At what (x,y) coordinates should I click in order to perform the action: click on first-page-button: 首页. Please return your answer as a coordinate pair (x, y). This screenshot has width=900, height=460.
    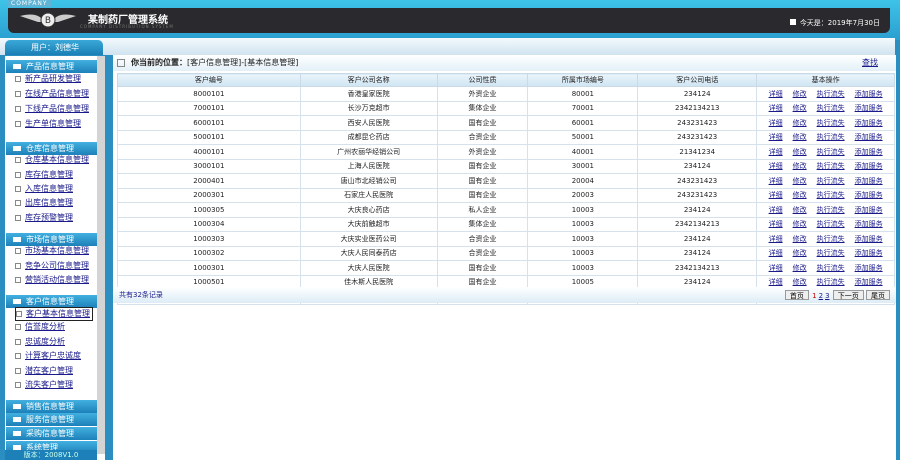
    Looking at the image, I should click on (796, 295).